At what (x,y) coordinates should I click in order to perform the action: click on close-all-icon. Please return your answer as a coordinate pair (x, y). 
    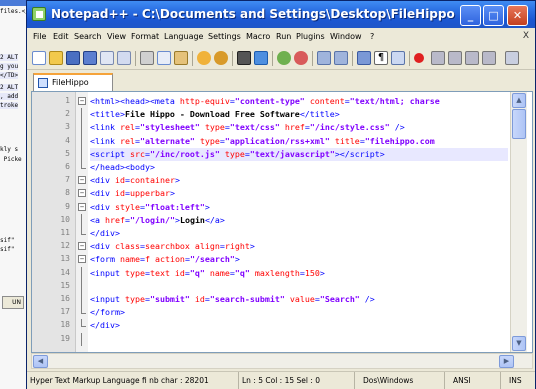
    Looking at the image, I should click on (124, 58).